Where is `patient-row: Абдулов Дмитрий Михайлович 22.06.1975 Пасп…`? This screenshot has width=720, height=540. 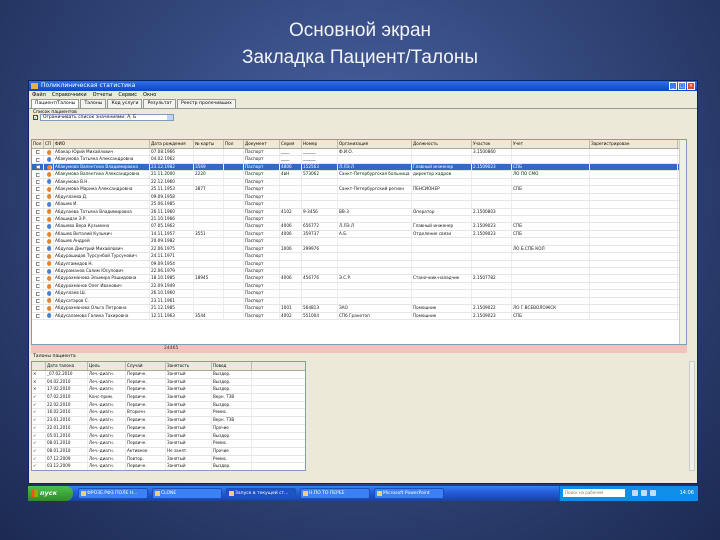 patient-row: Абдулов Дмитрий Михайлович 22.06.1975 Пасп… is located at coordinates (359, 249).